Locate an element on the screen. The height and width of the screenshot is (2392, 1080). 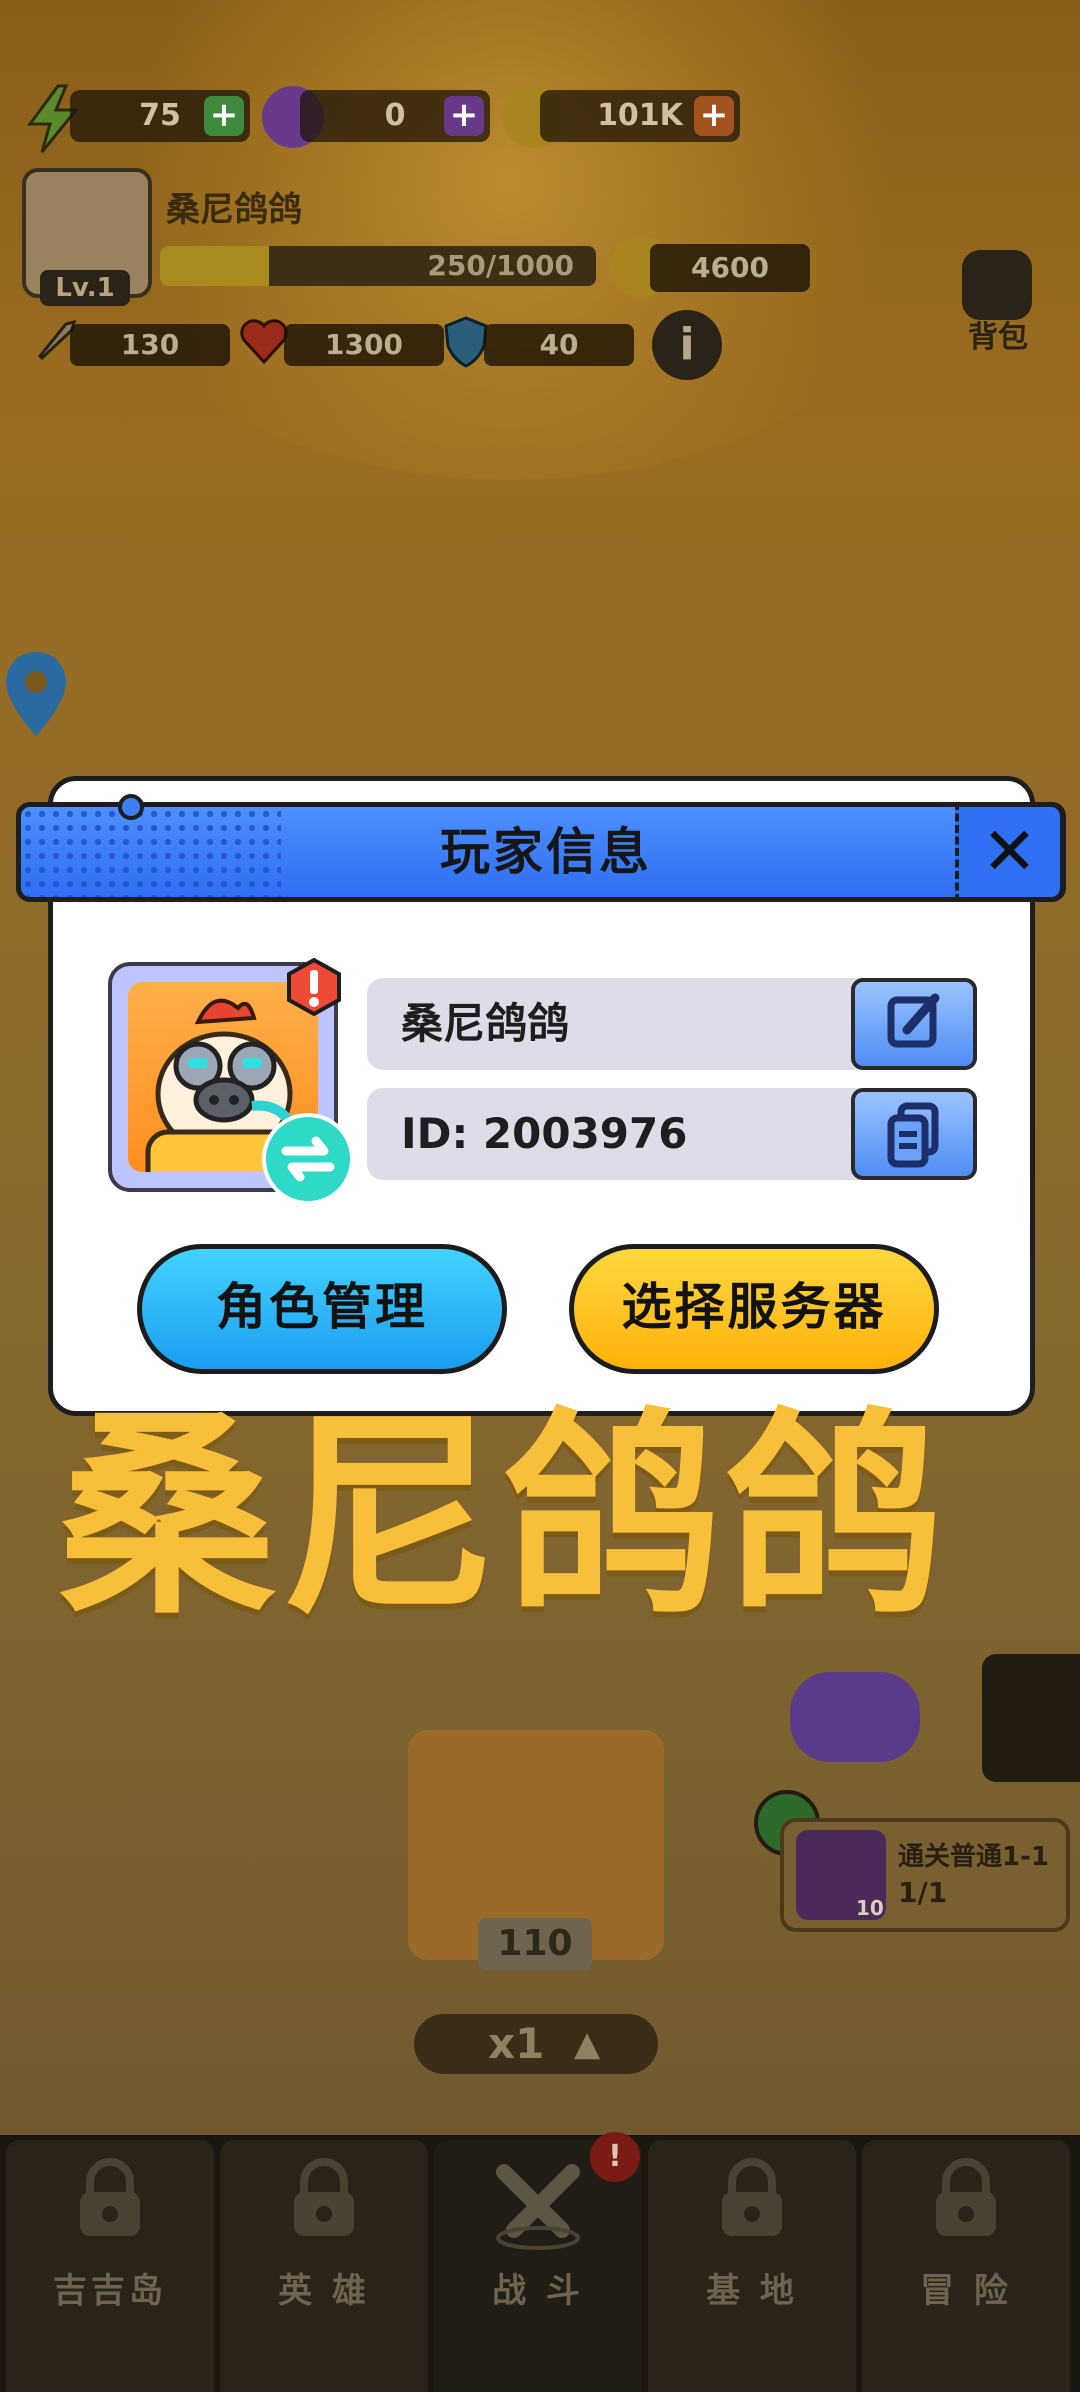
nav-tab-base: 基 地 is located at coordinates (752, 2266).